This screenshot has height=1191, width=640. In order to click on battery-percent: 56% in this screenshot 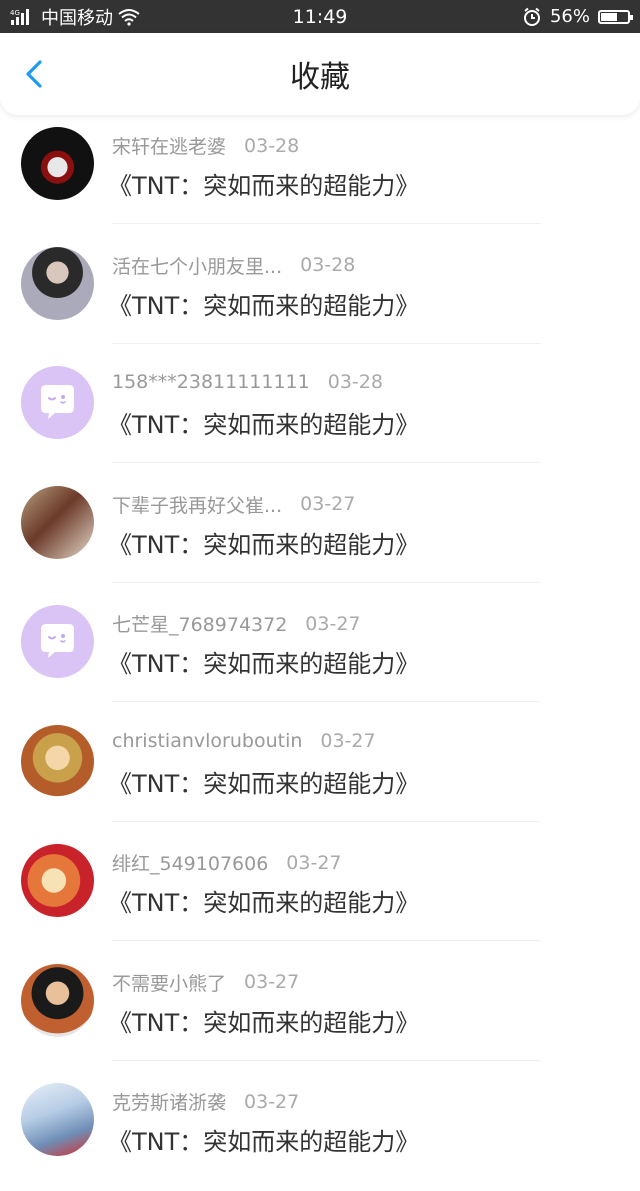, I will do `click(569, 16)`.